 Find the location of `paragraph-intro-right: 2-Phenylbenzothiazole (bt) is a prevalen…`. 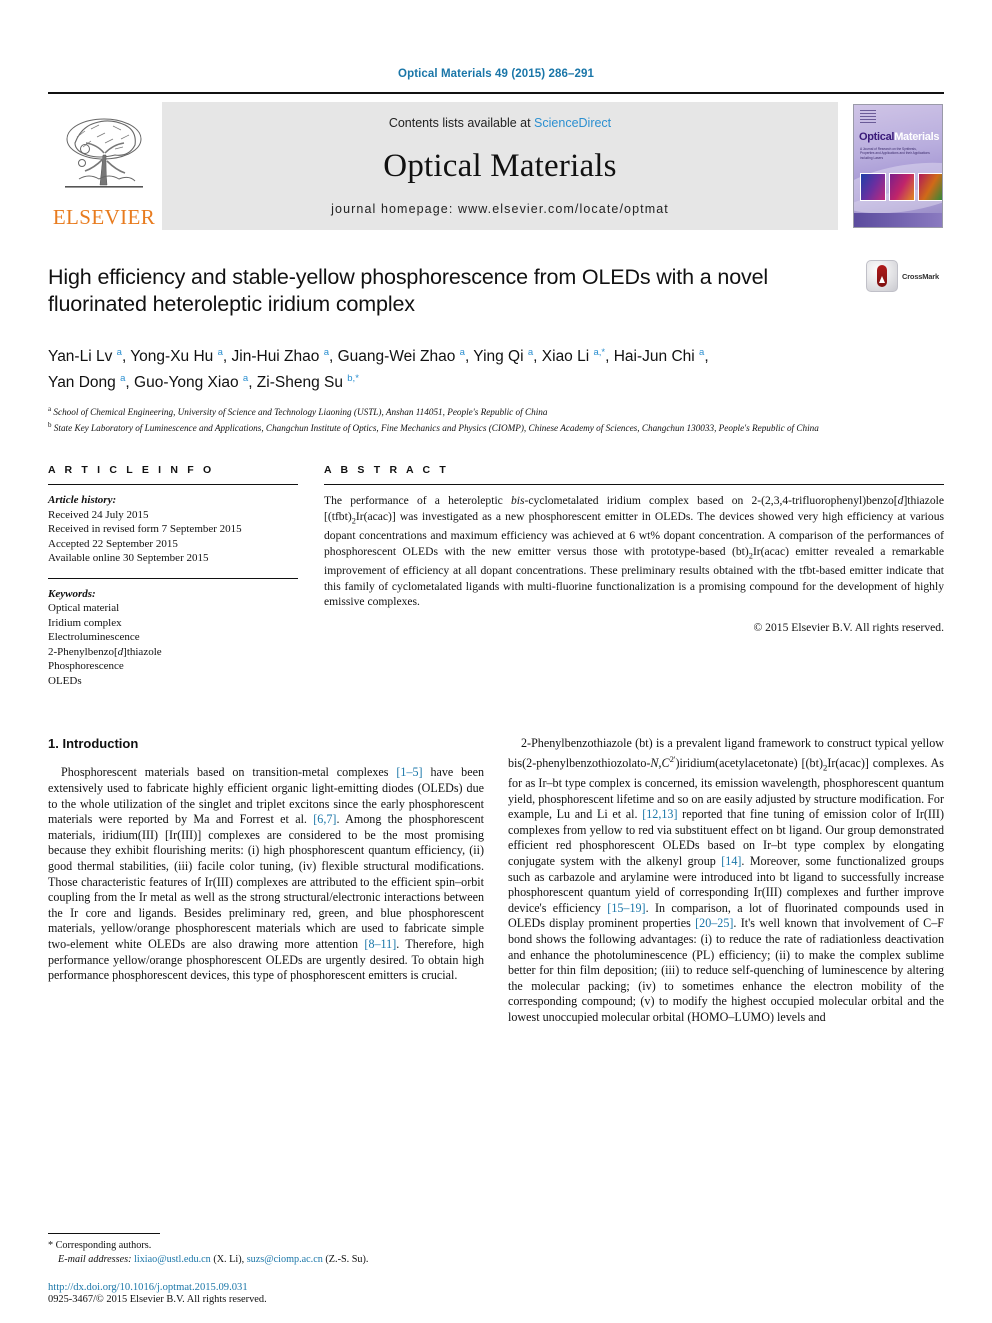

paragraph-intro-right: 2-Phenylbenzothiazole (bt) is a prevalen… is located at coordinates (726, 880).